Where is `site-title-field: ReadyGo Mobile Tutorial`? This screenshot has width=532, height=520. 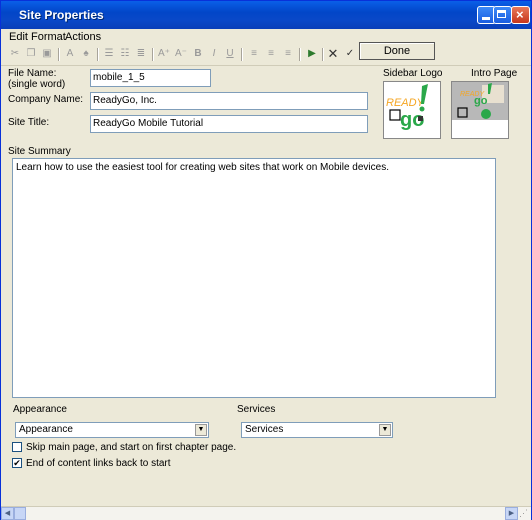 site-title-field: ReadyGo Mobile Tutorial is located at coordinates (229, 124).